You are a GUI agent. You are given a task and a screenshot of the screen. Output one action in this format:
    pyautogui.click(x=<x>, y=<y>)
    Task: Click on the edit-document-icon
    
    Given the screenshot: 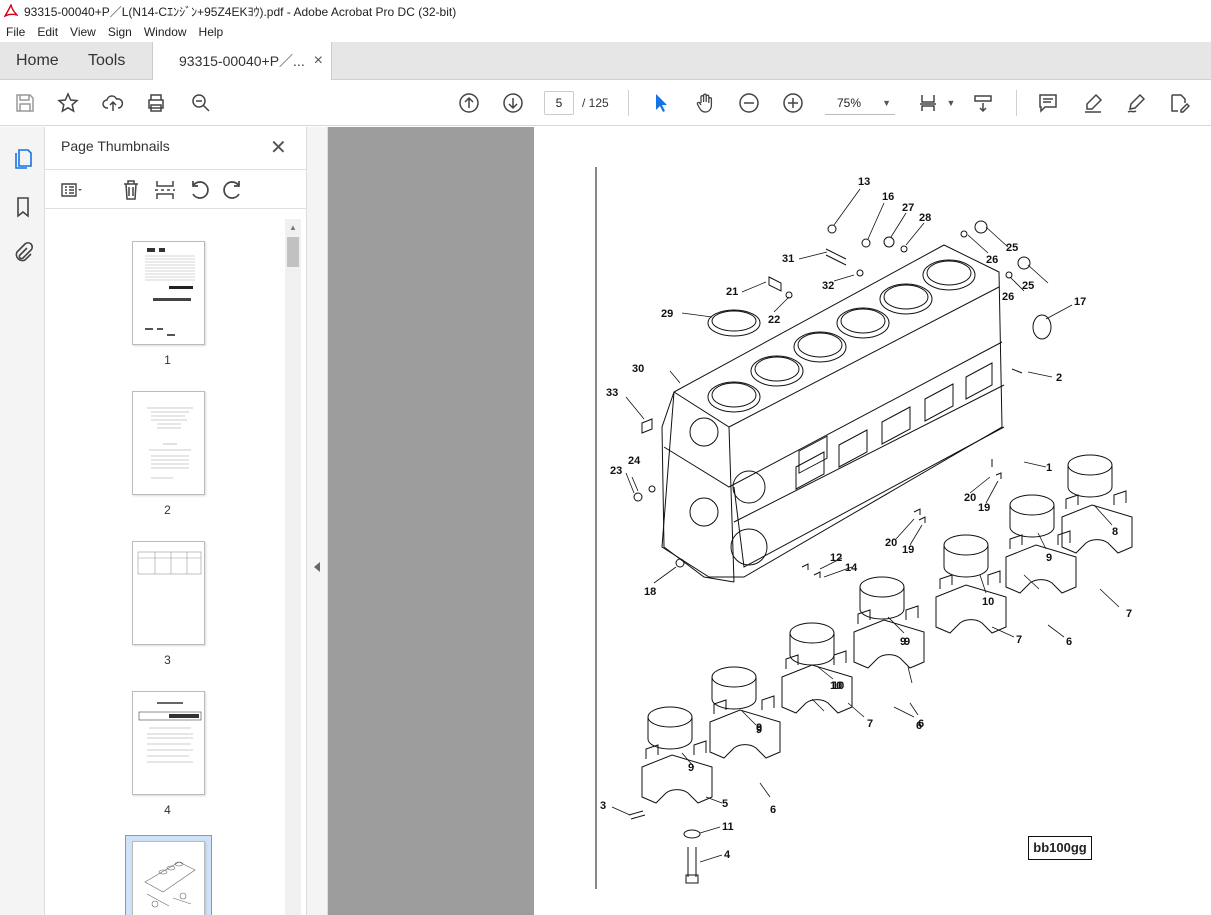 What is the action you would take?
    pyautogui.click(x=1180, y=103)
    